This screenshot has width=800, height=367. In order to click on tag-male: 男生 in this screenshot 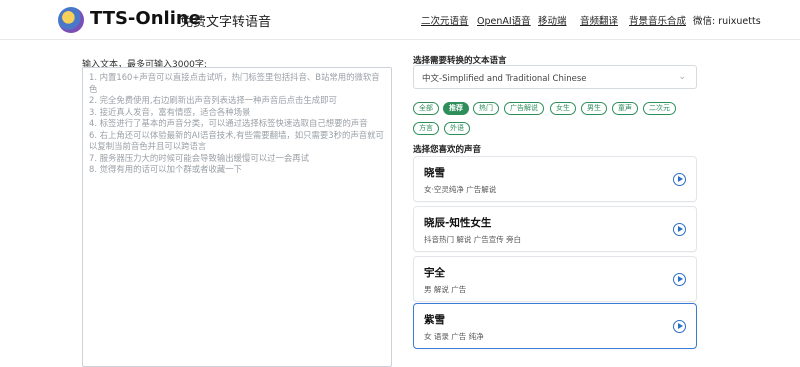, I will do `click(594, 108)`.